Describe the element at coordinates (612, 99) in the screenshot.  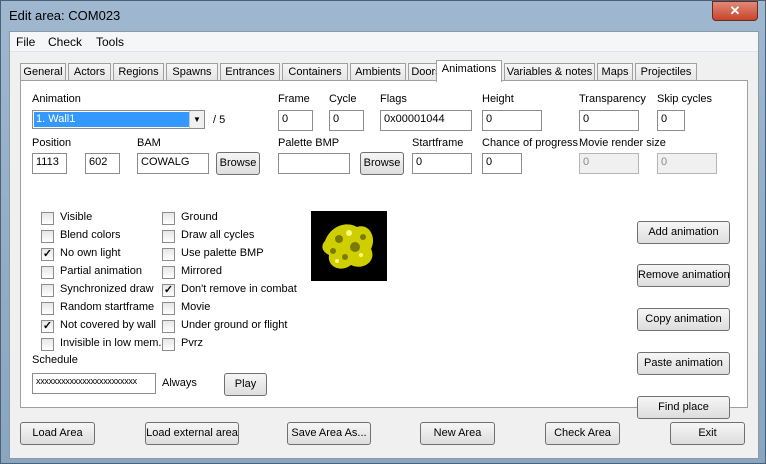
I see `transparency-label: Transparency` at that location.